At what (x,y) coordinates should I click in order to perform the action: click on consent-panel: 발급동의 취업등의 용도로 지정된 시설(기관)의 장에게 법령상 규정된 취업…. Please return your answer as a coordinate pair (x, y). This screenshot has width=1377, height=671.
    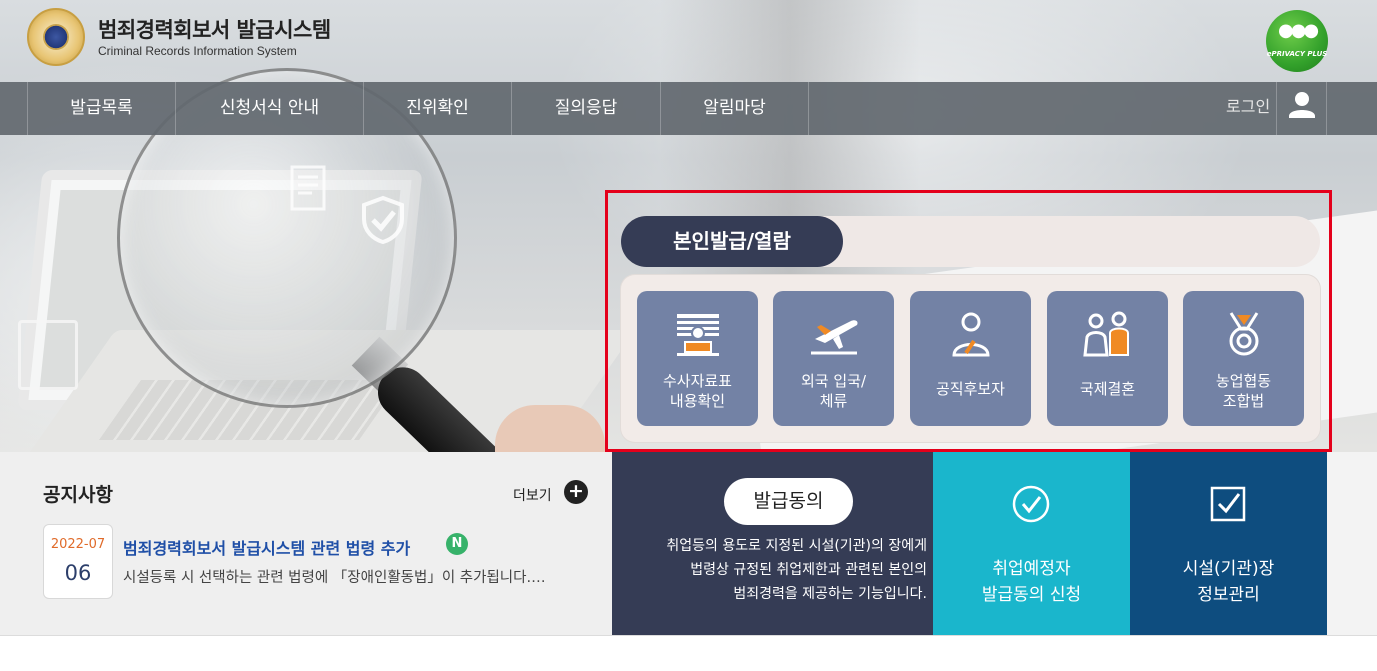
    Looking at the image, I should click on (772, 543).